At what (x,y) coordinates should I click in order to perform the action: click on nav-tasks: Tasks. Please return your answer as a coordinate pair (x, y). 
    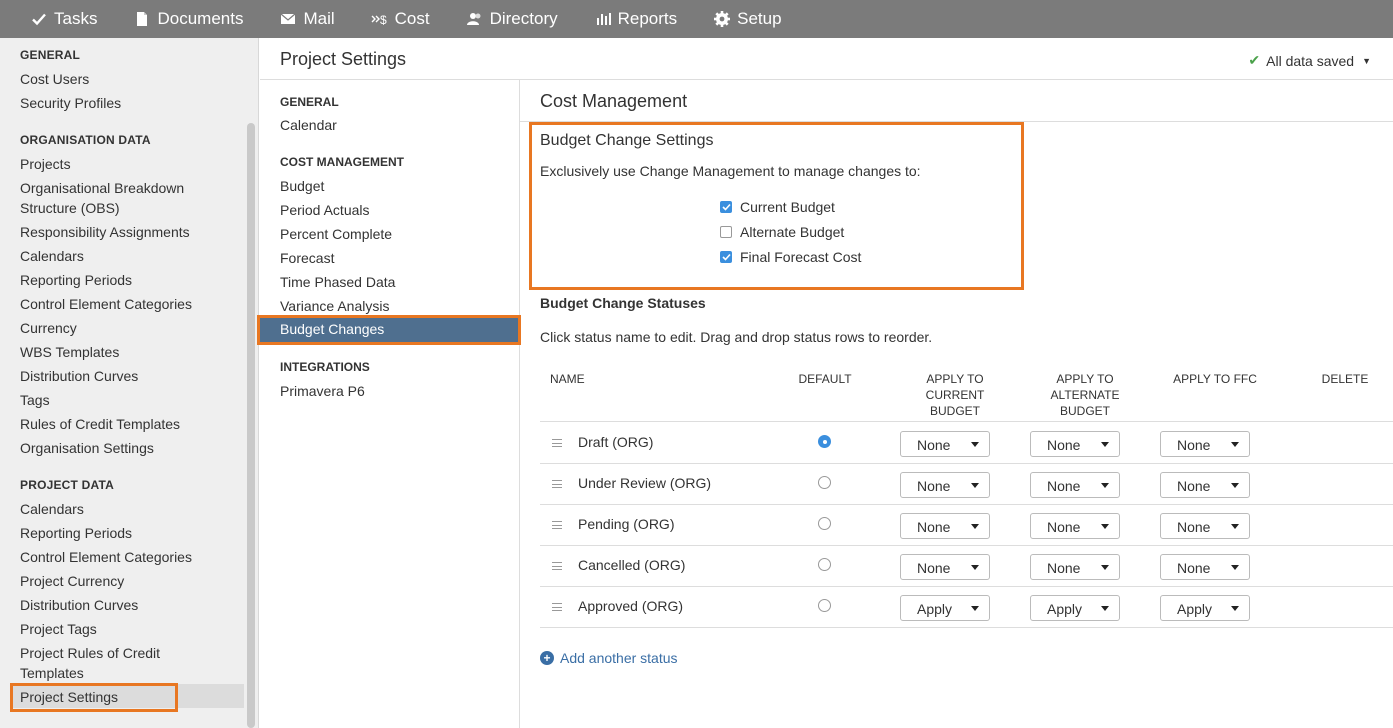
    Looking at the image, I should click on (63, 19).